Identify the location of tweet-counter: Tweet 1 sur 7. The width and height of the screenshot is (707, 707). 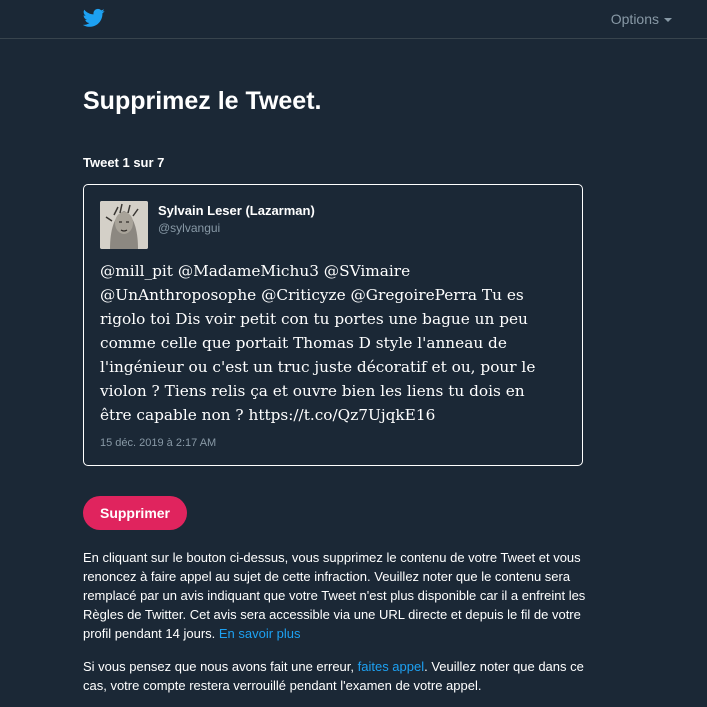
(124, 162).